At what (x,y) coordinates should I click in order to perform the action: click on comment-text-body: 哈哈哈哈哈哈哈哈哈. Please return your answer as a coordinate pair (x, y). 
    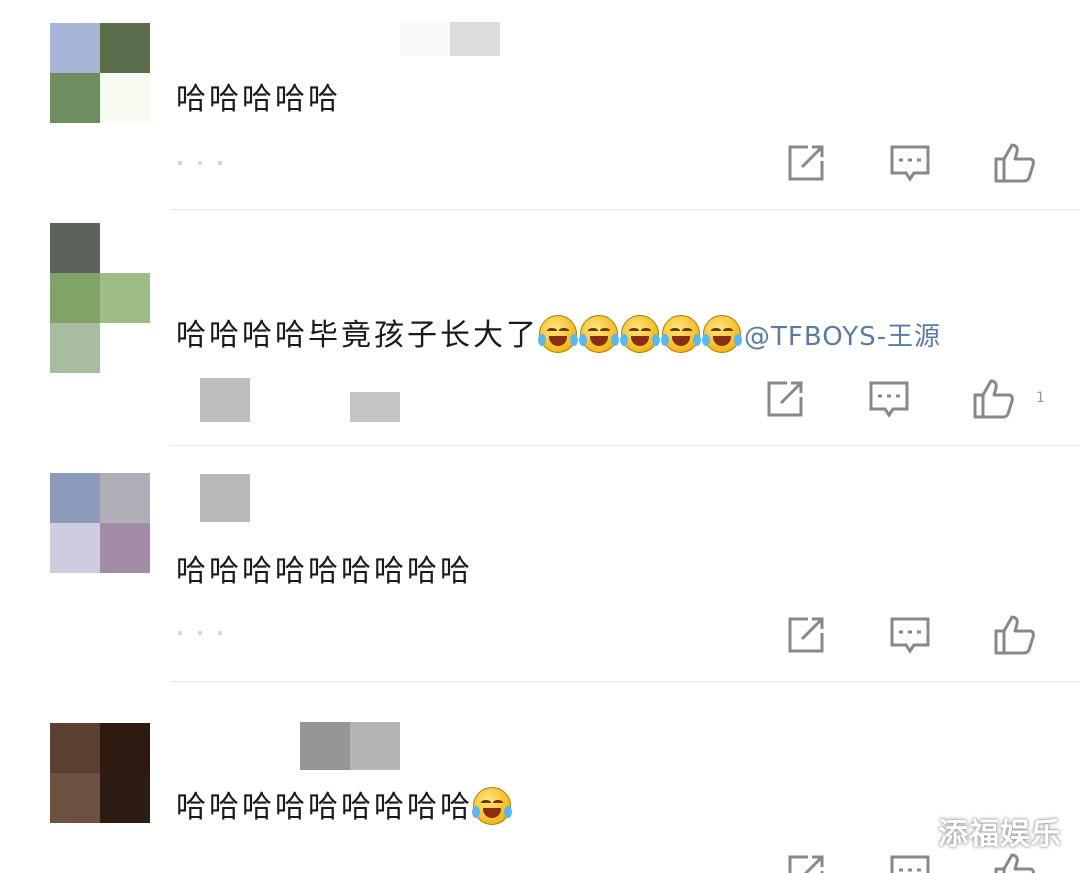
    Looking at the image, I should click on (324, 807).